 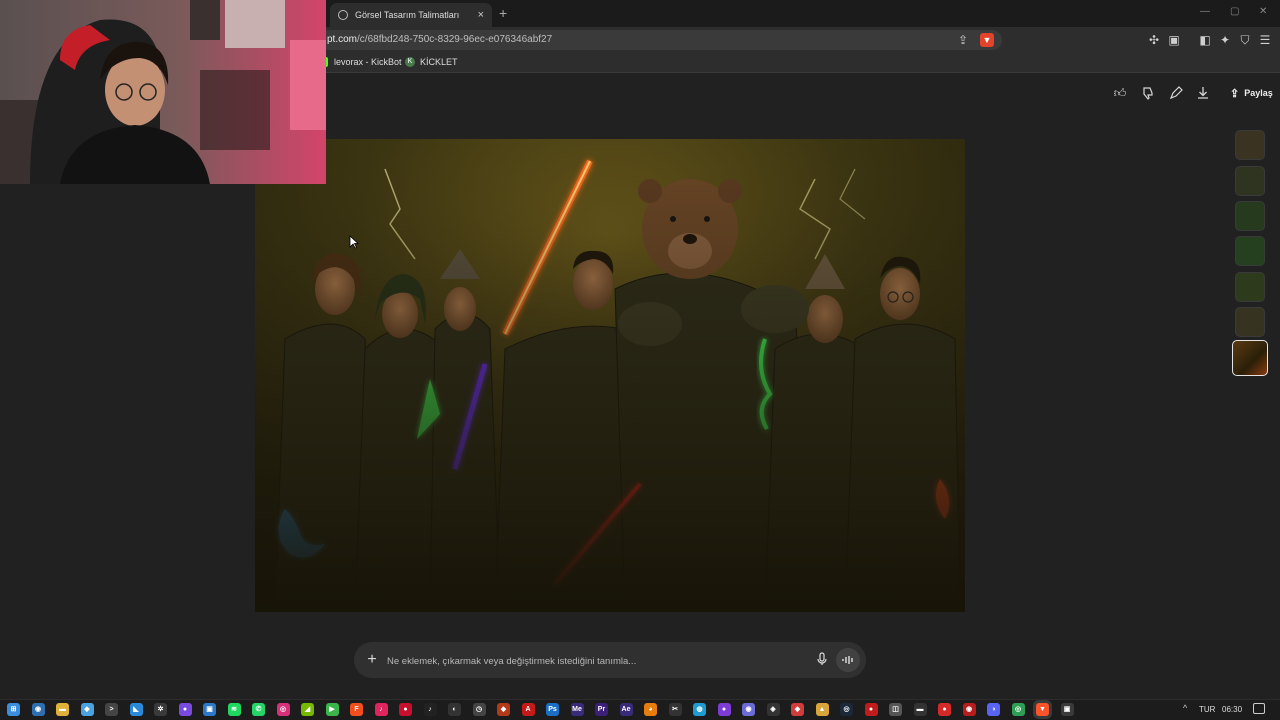 I want to click on app-dark-icon: ▬, so click(x=920, y=709).